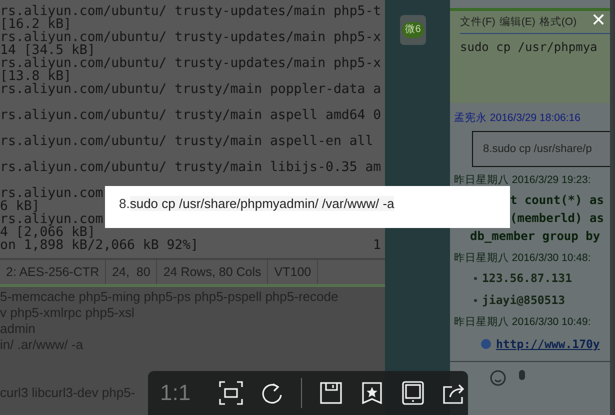 The height and width of the screenshot is (415, 615). I want to click on menu-item: 格式(O), so click(558, 22).